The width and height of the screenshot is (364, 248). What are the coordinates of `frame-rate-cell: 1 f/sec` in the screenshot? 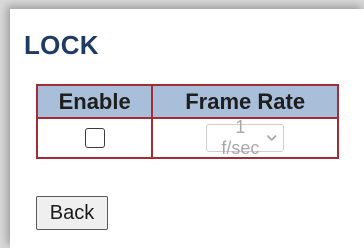 It's located at (245, 138).